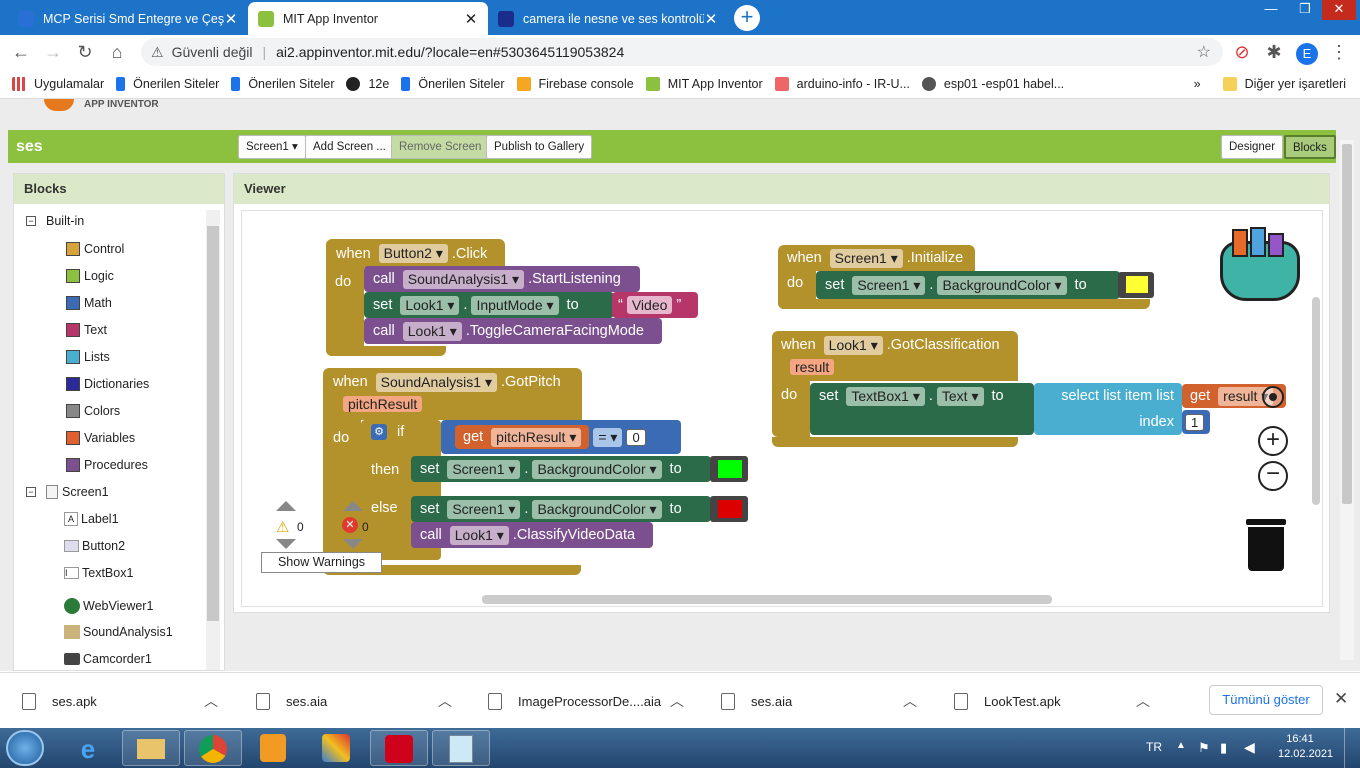 This screenshot has height=768, width=1360. Describe the element at coordinates (108, 606) in the screenshot. I see `tree-component-webviewer1: WebViewer1` at that location.